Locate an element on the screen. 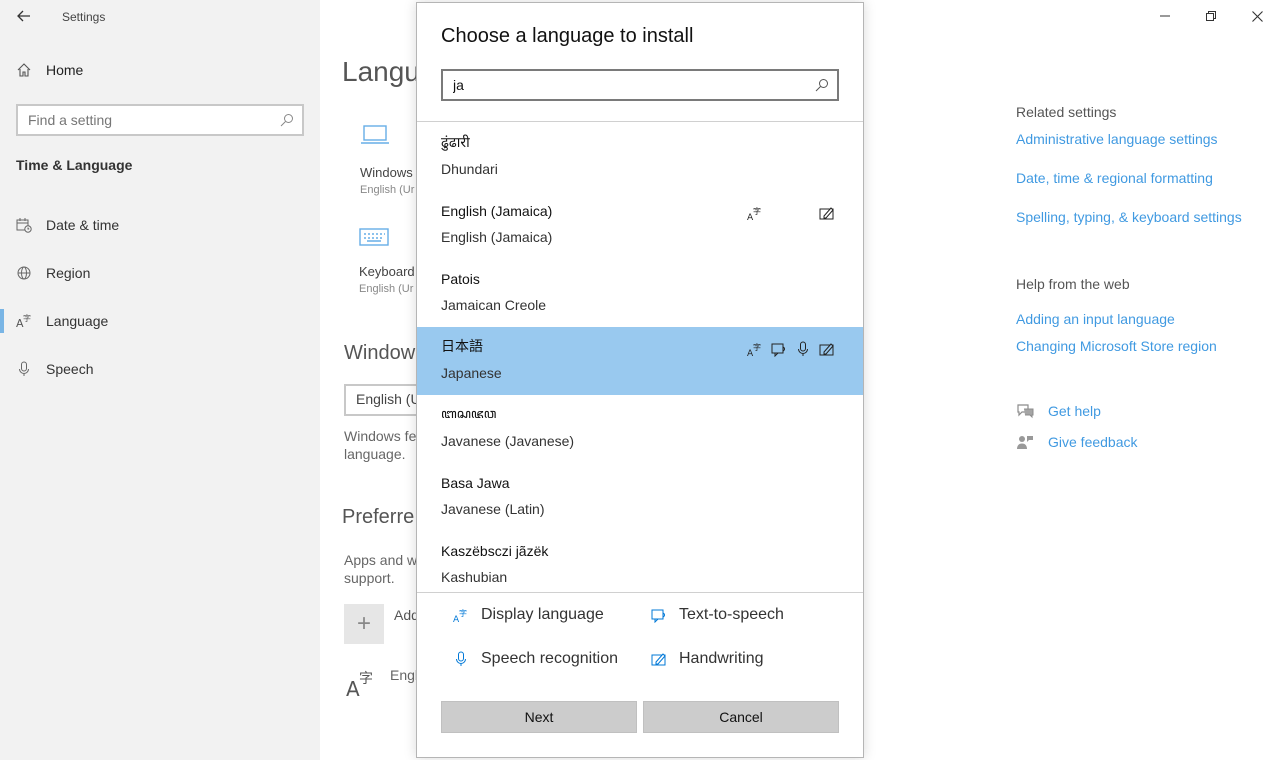  sidebar-item-region: Region is located at coordinates (160, 273).